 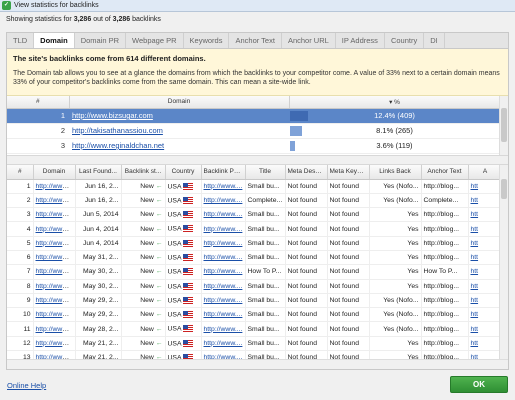 What do you see at coordinates (360, 41) in the screenshot?
I see `tab-ip-address: IP Address` at bounding box center [360, 41].